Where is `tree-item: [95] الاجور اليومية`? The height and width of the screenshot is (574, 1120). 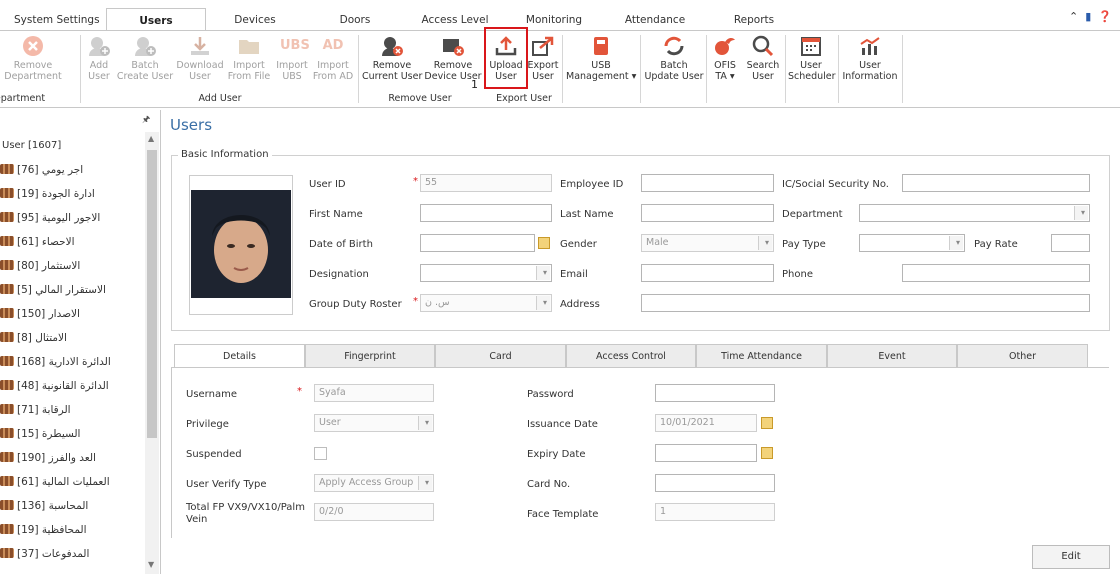
tree-item: [95] الاجور اليومية is located at coordinates (50, 218).